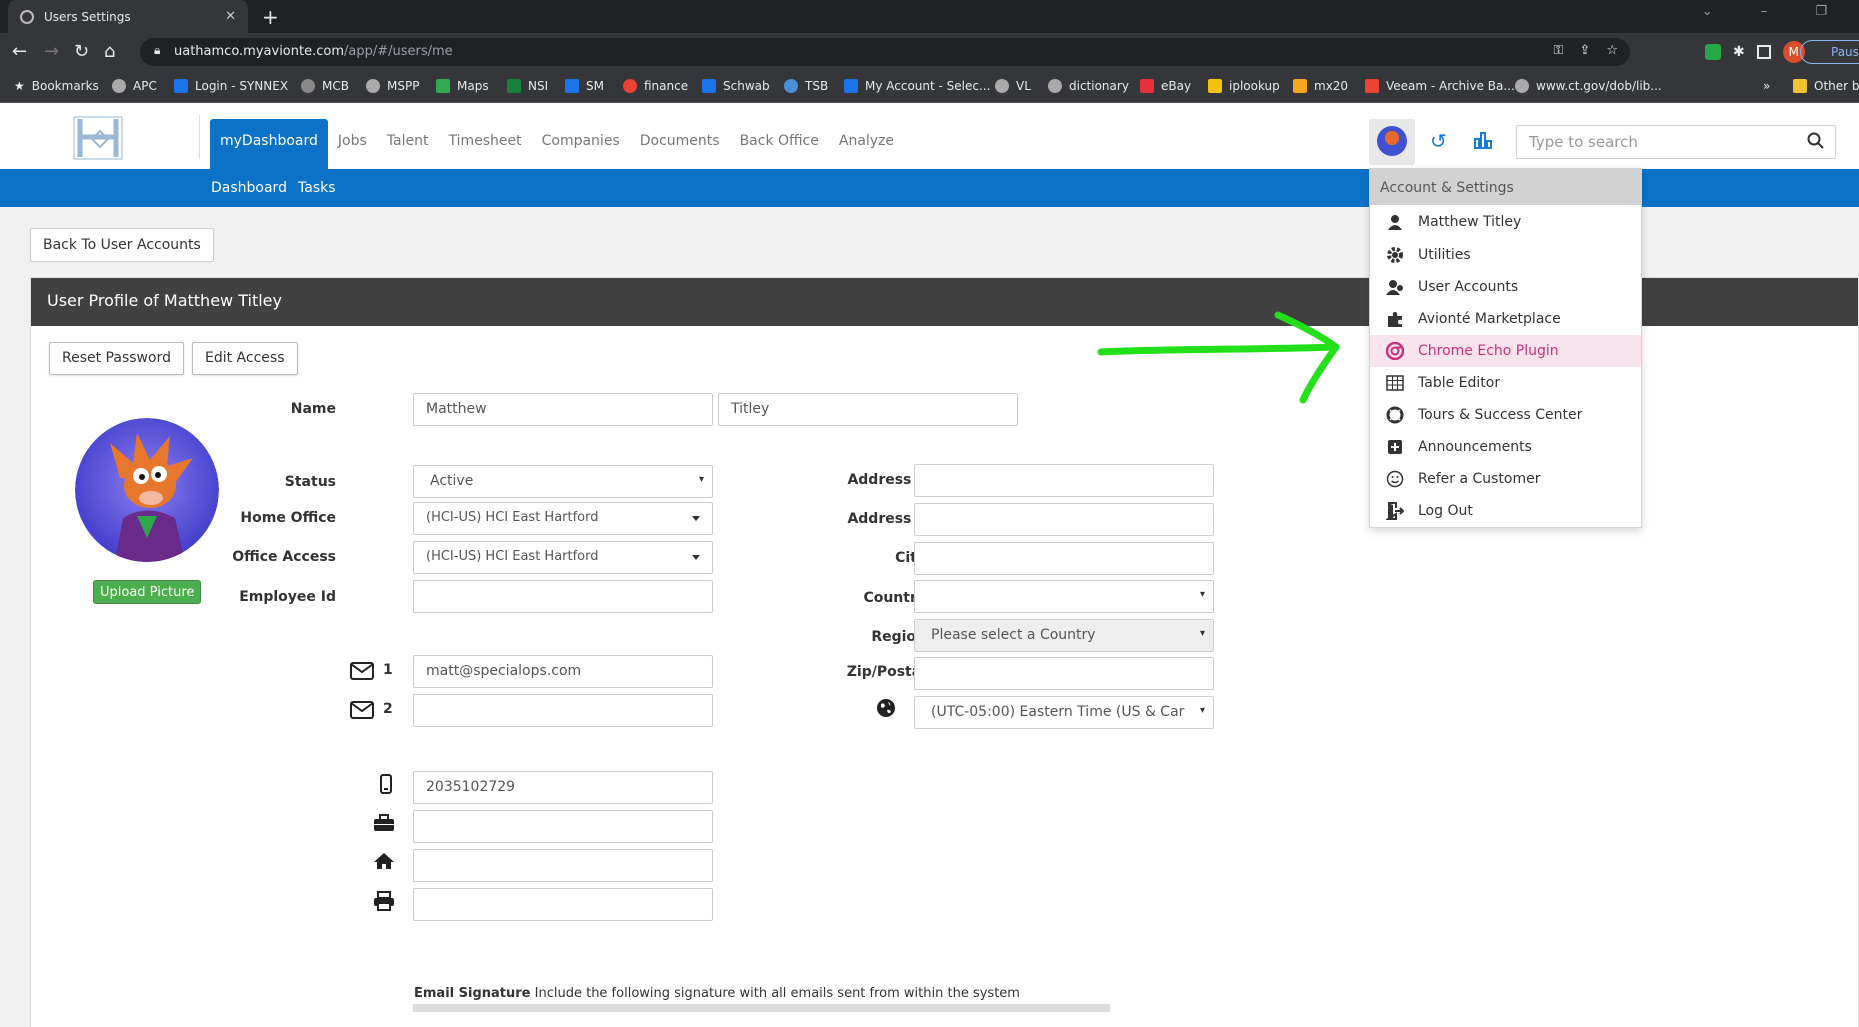 This screenshot has width=1859, height=1027. What do you see at coordinates (866, 144) in the screenshot?
I see `nav-analyze: Analyze` at bounding box center [866, 144].